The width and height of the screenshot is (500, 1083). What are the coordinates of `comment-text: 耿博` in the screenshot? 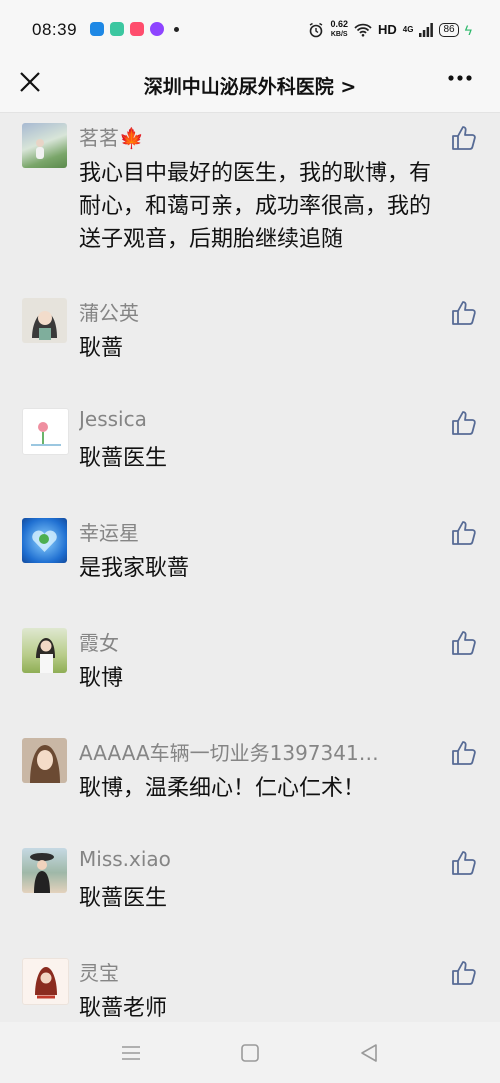 It's located at (101, 678).